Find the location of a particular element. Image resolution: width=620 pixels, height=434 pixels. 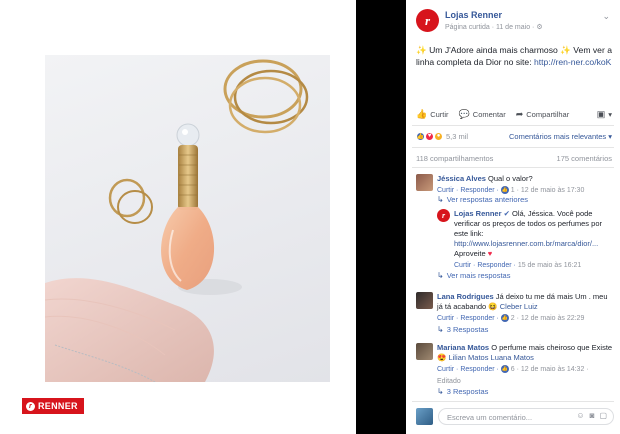

post-counts: 118 compartilhamentos 175 comentários is located at coordinates (514, 159).